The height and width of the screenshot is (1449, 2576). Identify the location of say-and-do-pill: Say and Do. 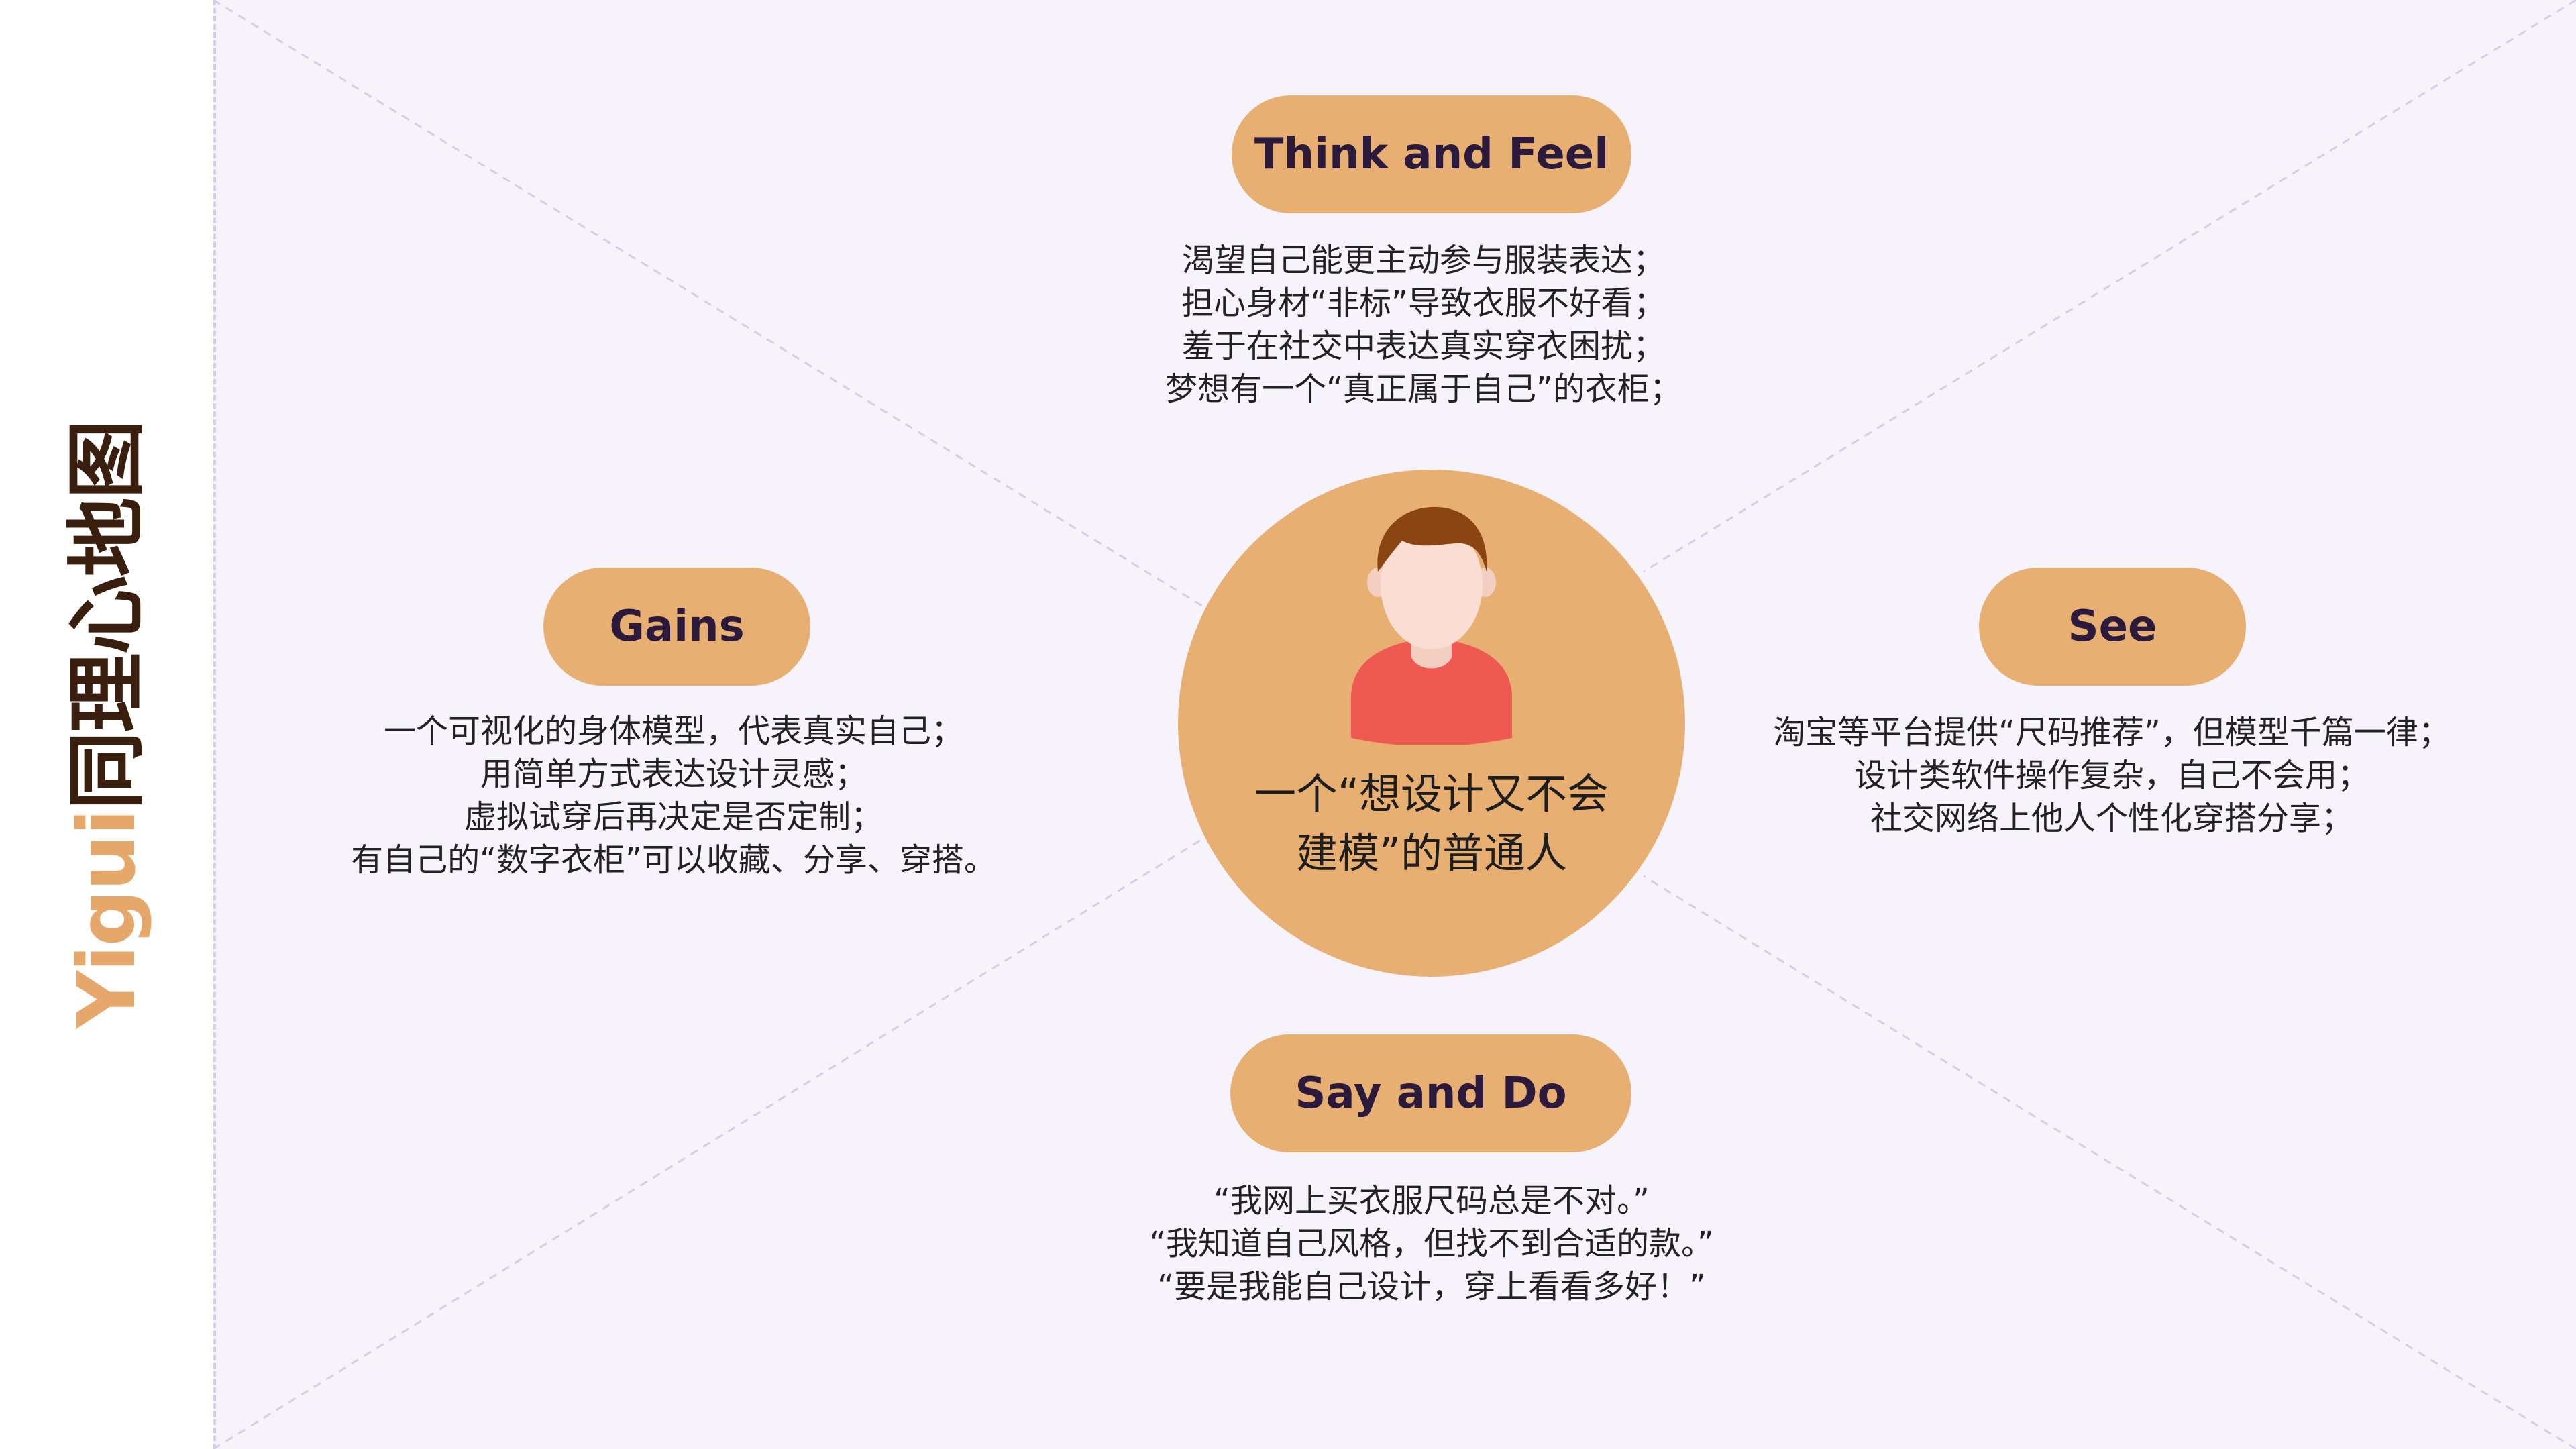
(1430, 1093).